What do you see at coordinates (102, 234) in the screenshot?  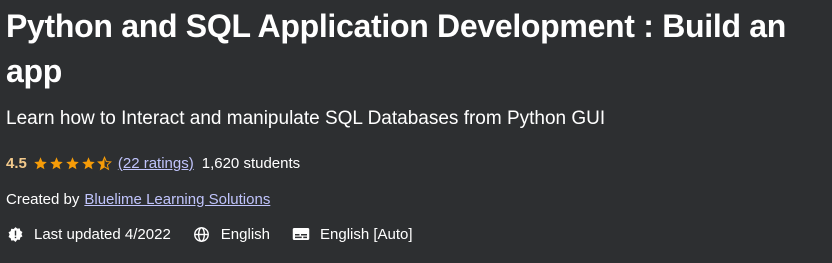 I see `last-updated-text: Last updated 4/2022` at bounding box center [102, 234].